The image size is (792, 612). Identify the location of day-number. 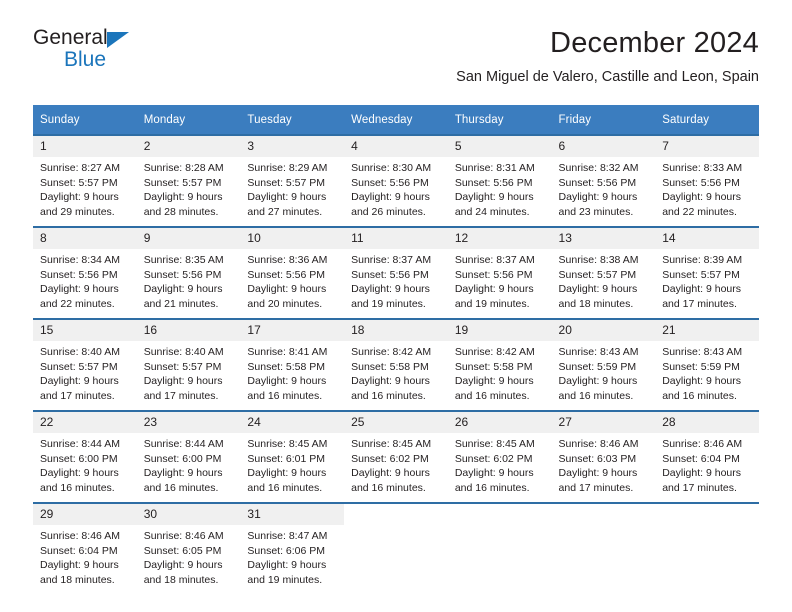
(707, 514).